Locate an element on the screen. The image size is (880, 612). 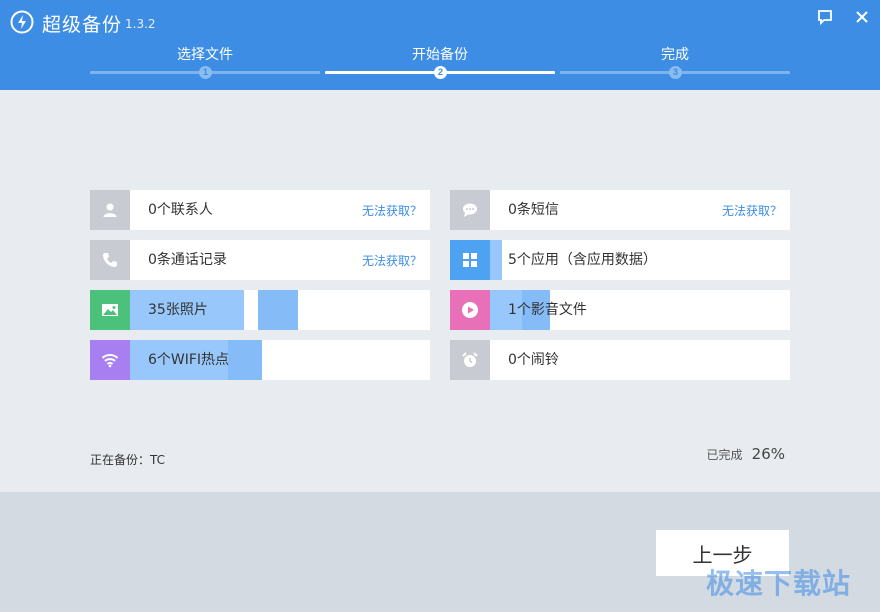
call-log-item: 0条通话记录 无法获取？ is located at coordinates (260, 260).